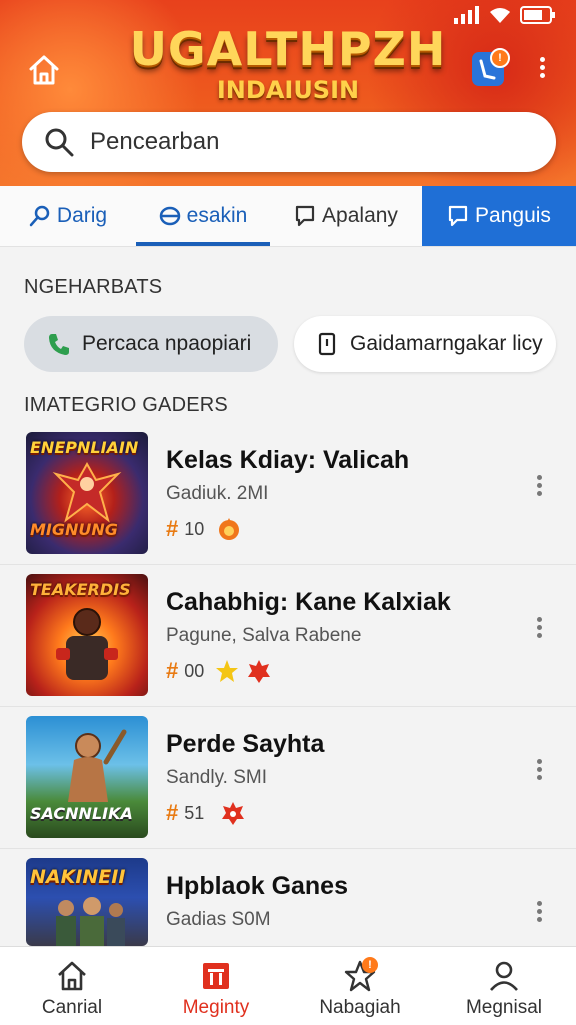  Describe the element at coordinates (81, 813) in the screenshot. I see `thumbnail-caption: SACNNLIKA` at that location.